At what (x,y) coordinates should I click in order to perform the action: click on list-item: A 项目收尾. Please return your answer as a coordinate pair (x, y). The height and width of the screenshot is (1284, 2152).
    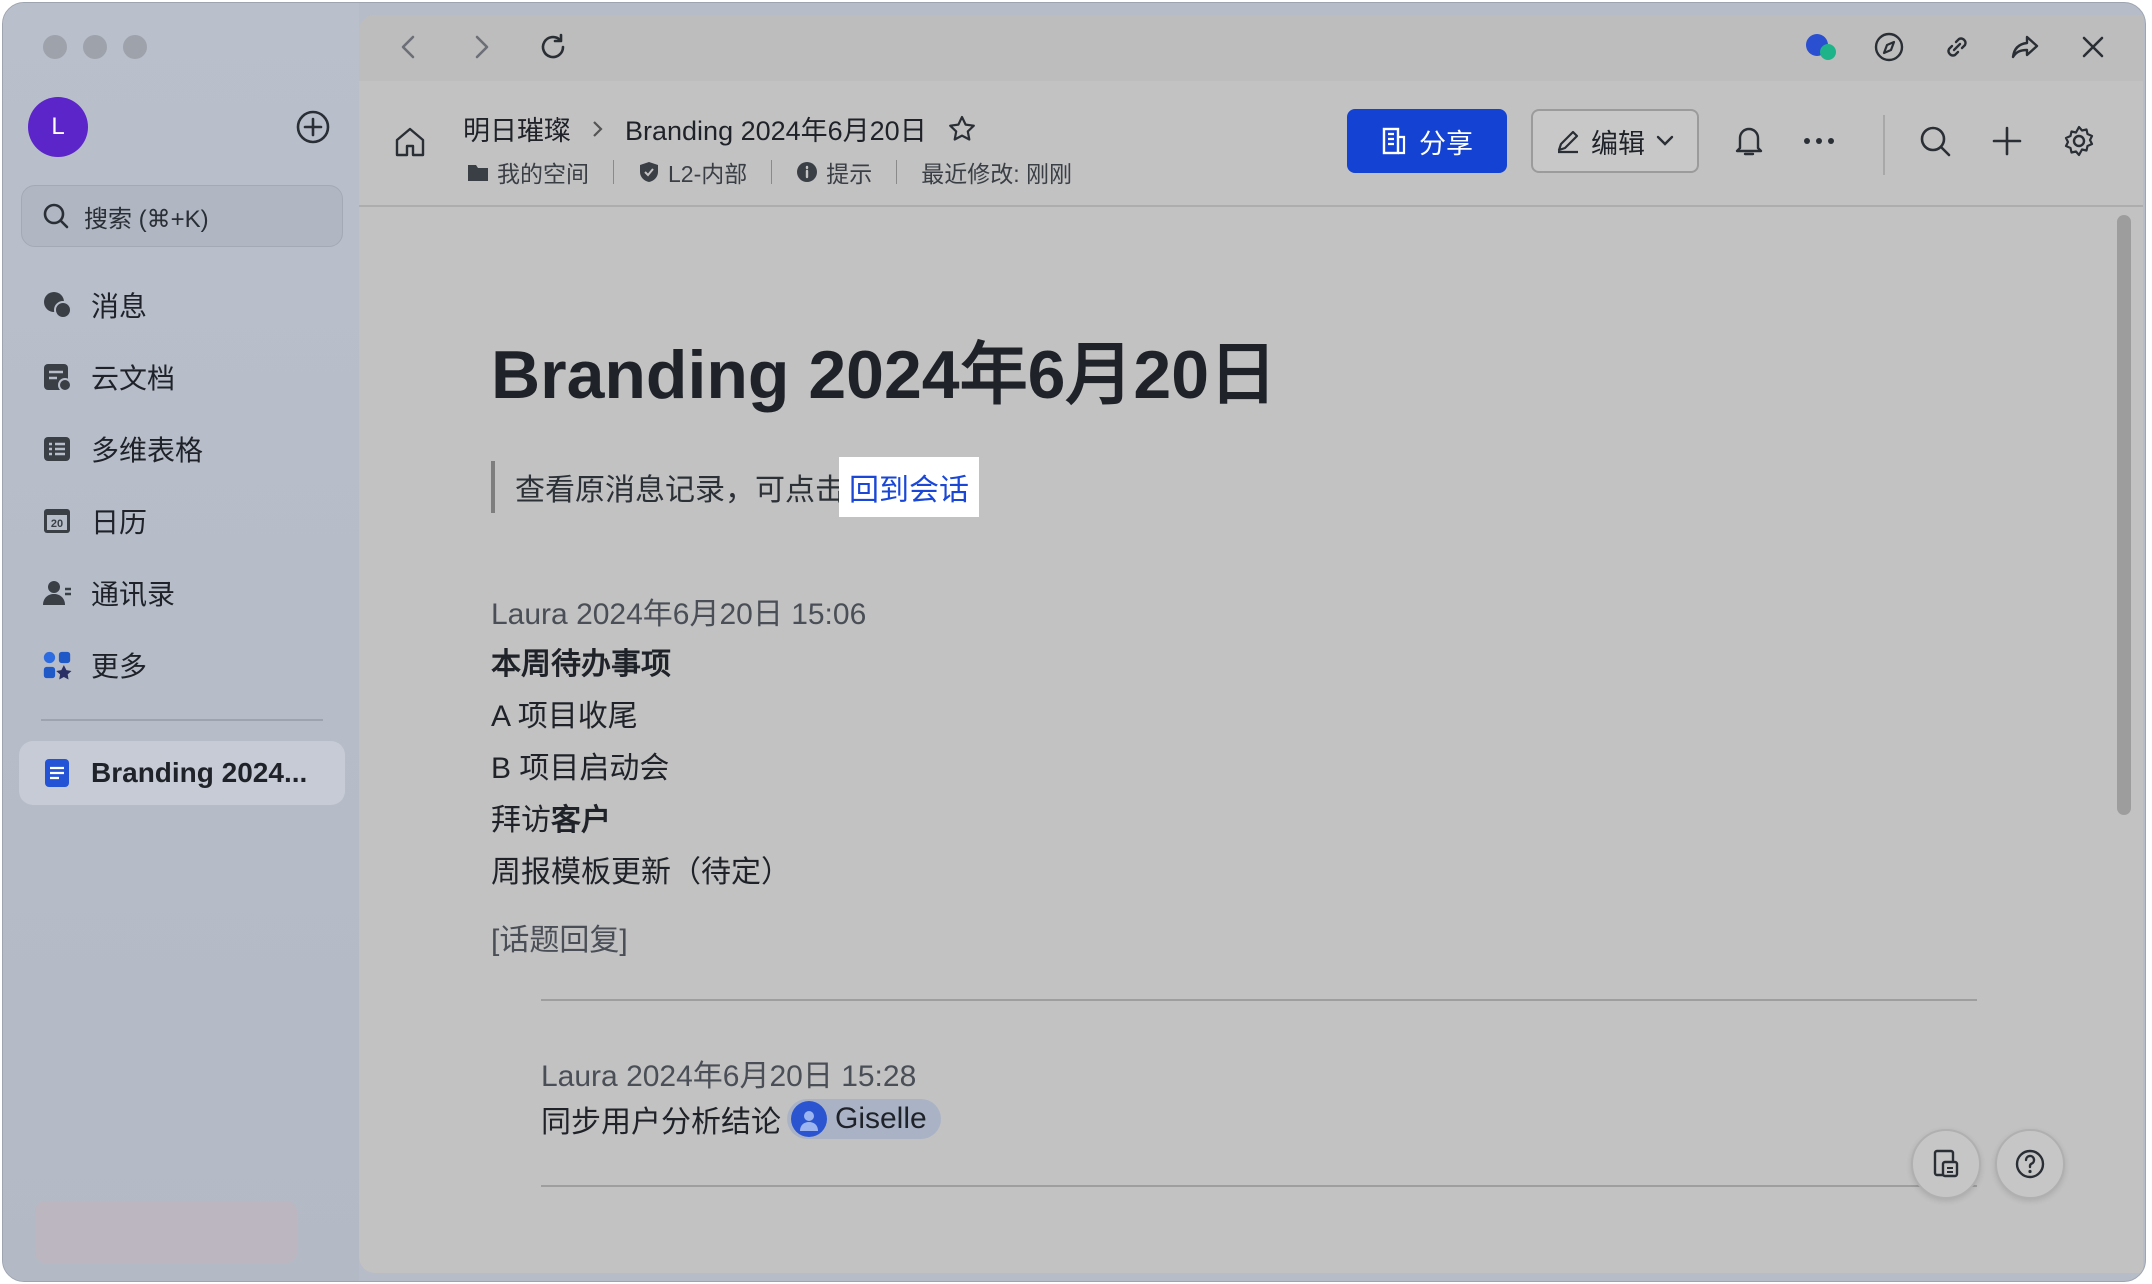
    Looking at the image, I should click on (564, 716).